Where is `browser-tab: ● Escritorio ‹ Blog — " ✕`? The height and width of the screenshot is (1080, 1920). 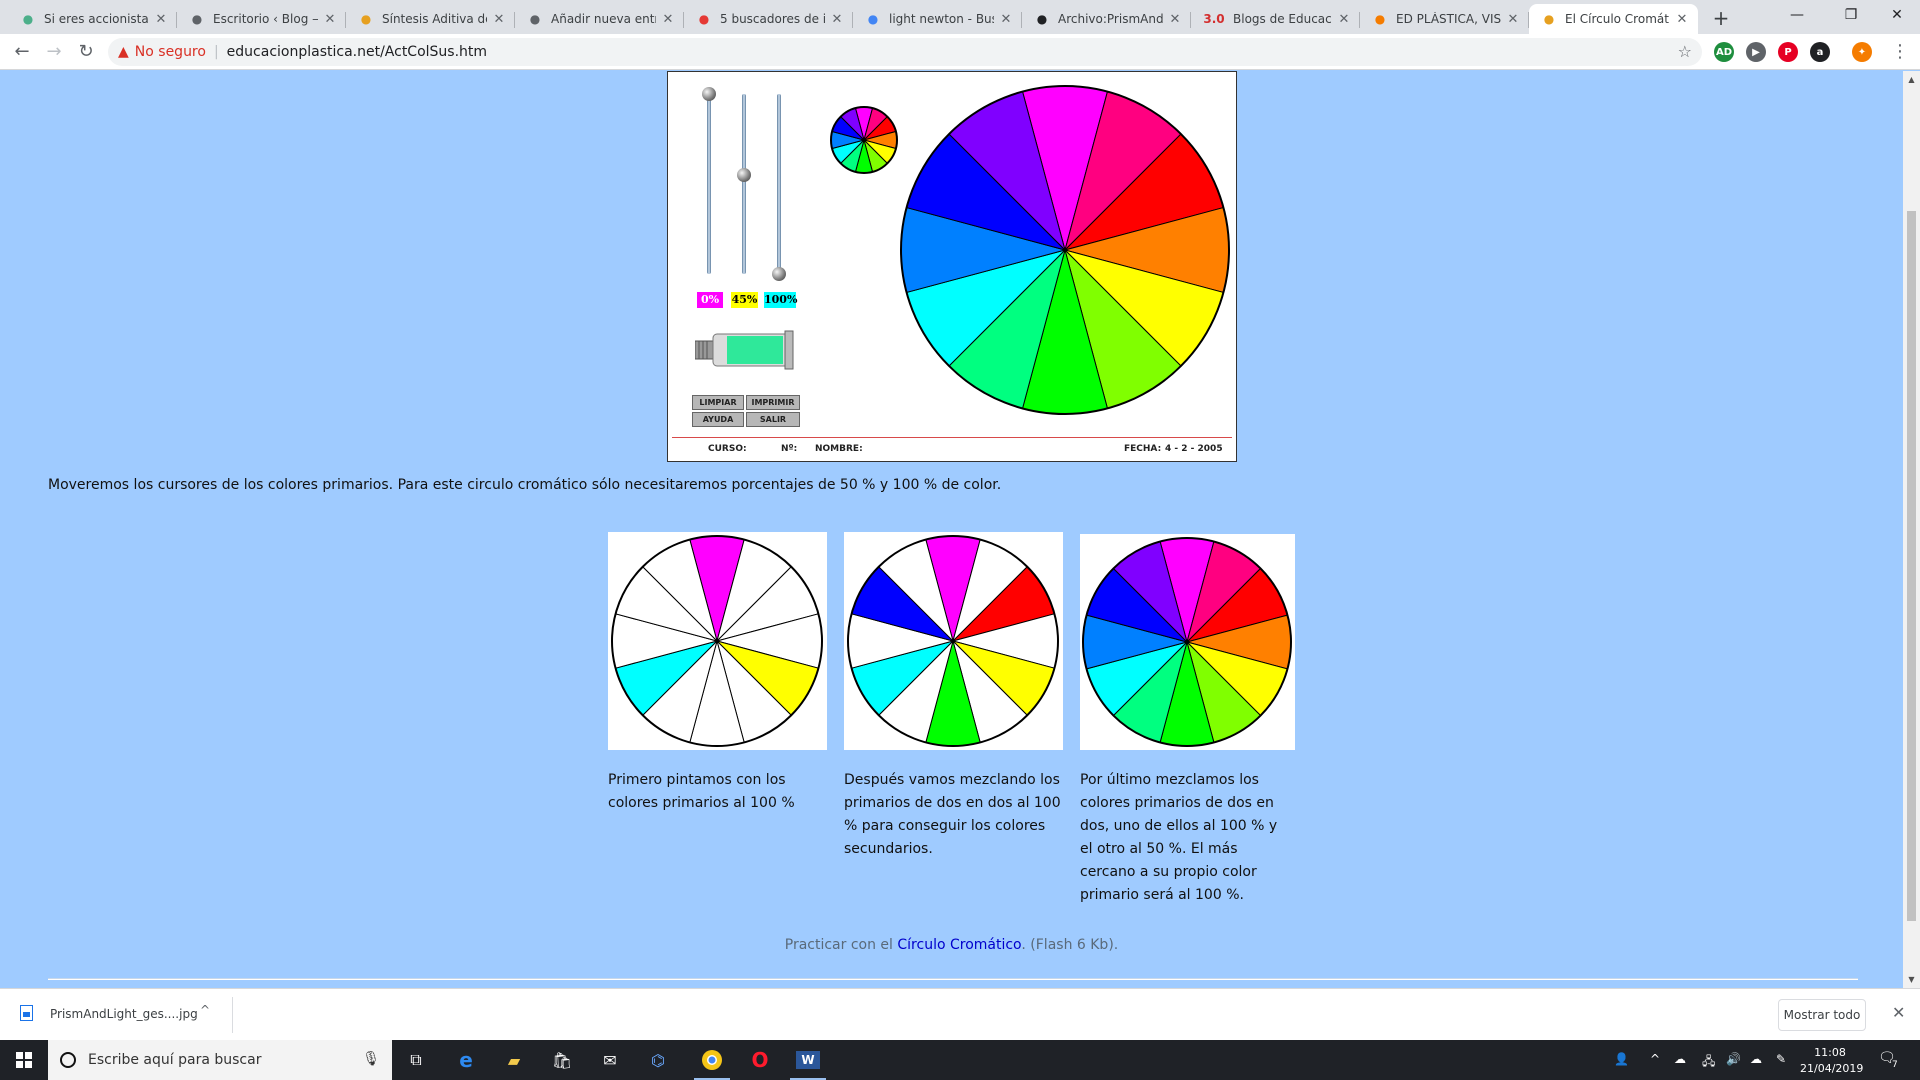 browser-tab: ● Escritorio ‹ Blog — " ✕ is located at coordinates (261, 19).